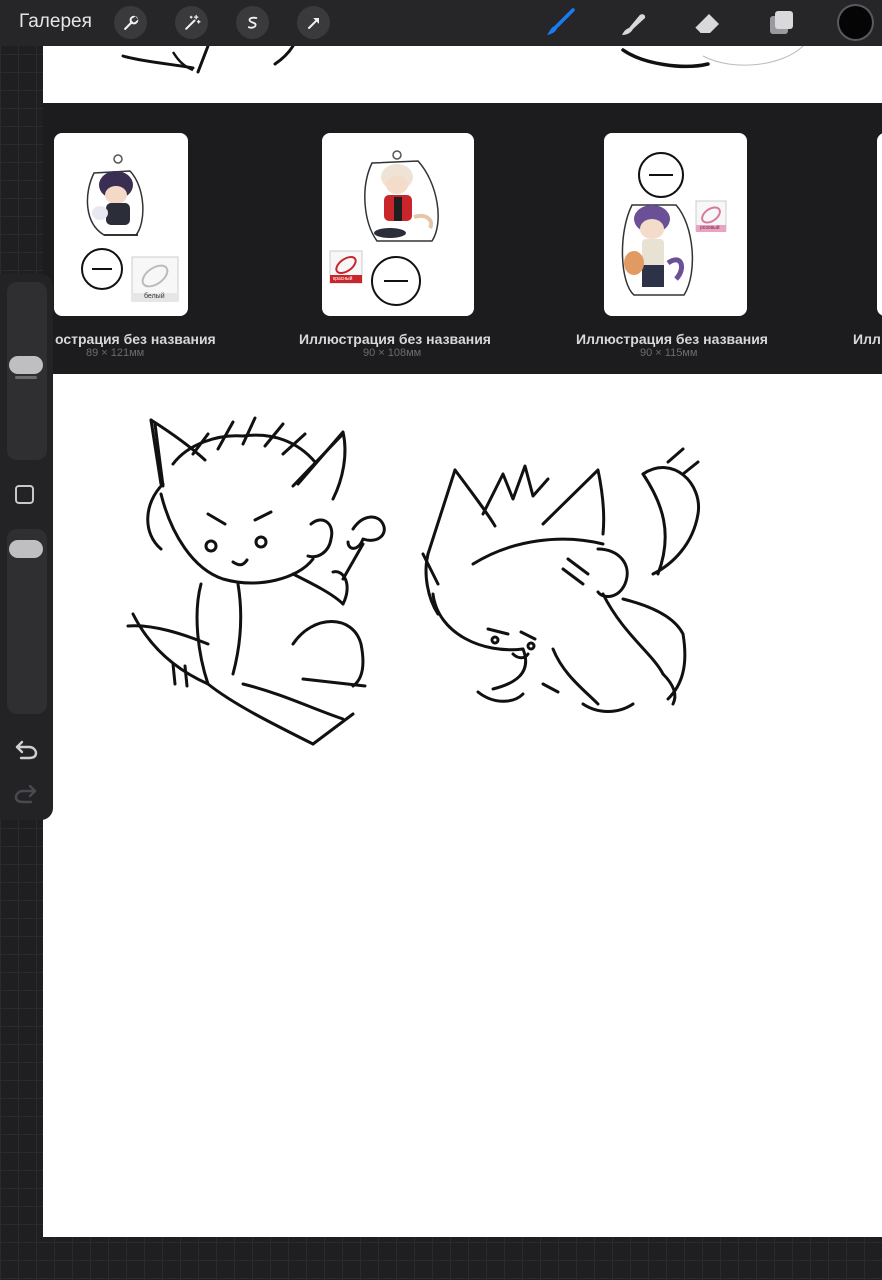 The image size is (882, 1280). Describe the element at coordinates (669, 353) in the screenshot. I see `thumbnail-size: 90 × 115мм` at that location.